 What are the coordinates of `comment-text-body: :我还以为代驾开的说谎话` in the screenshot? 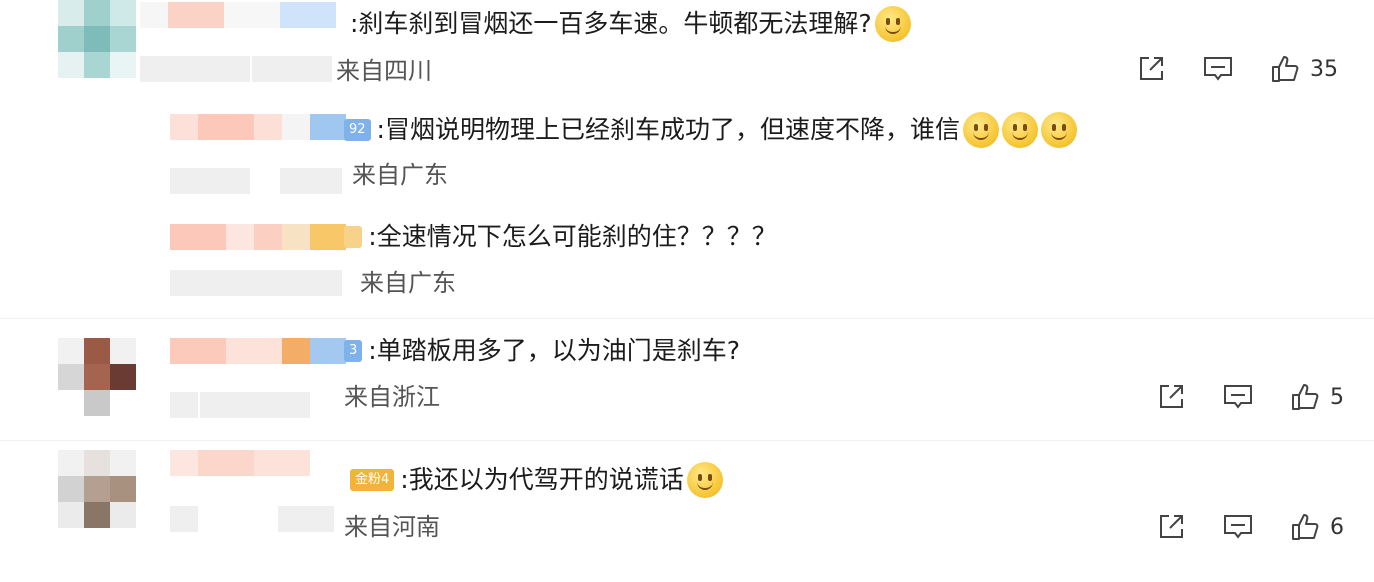 It's located at (542, 479).